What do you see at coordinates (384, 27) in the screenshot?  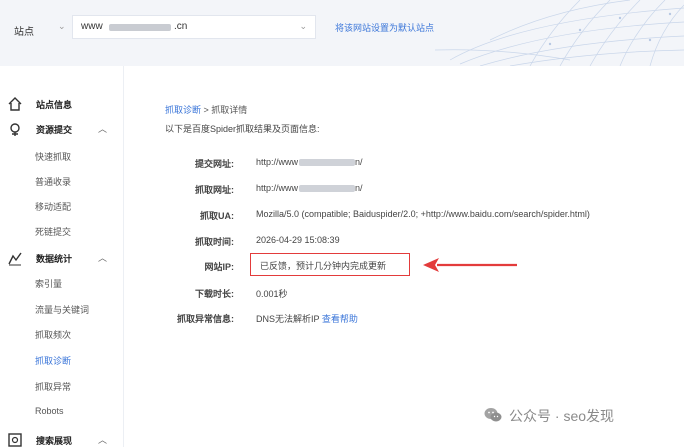 I see `set-default-site-link: 将该网站设置为默认站点` at bounding box center [384, 27].